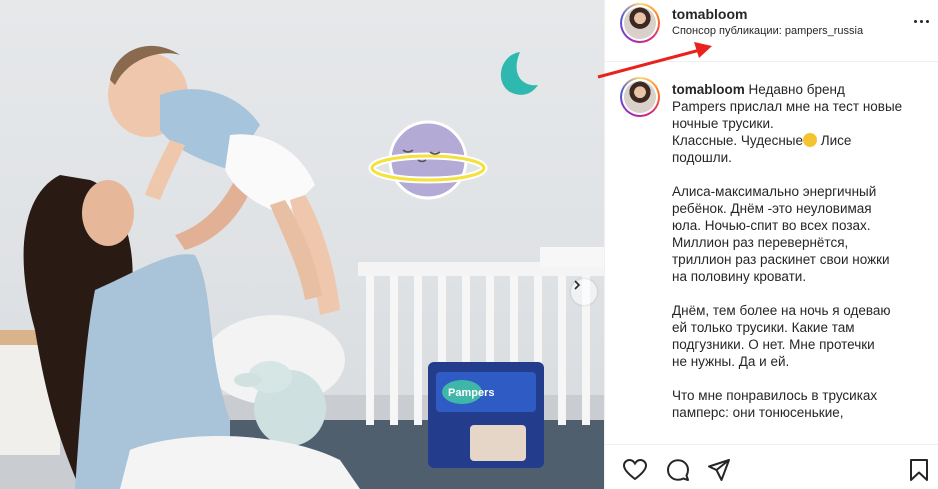 The image size is (938, 489). I want to click on caption-line: подошли., so click(702, 157).